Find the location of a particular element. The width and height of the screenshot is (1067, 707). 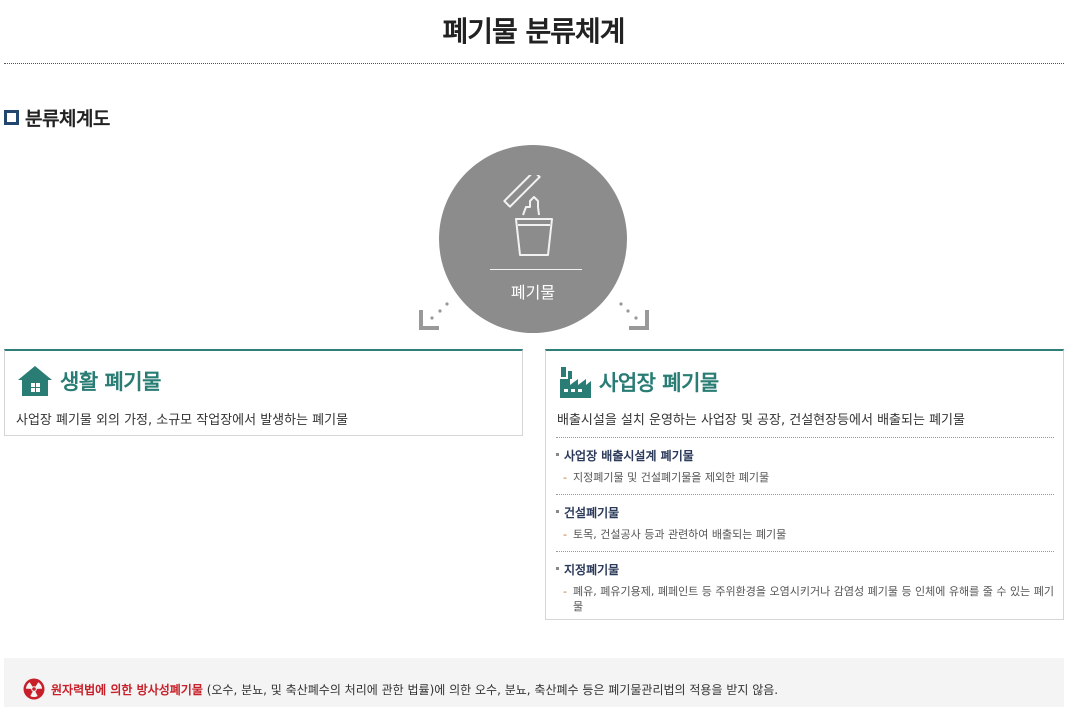

trash-bin-icon is located at coordinates (528, 215).